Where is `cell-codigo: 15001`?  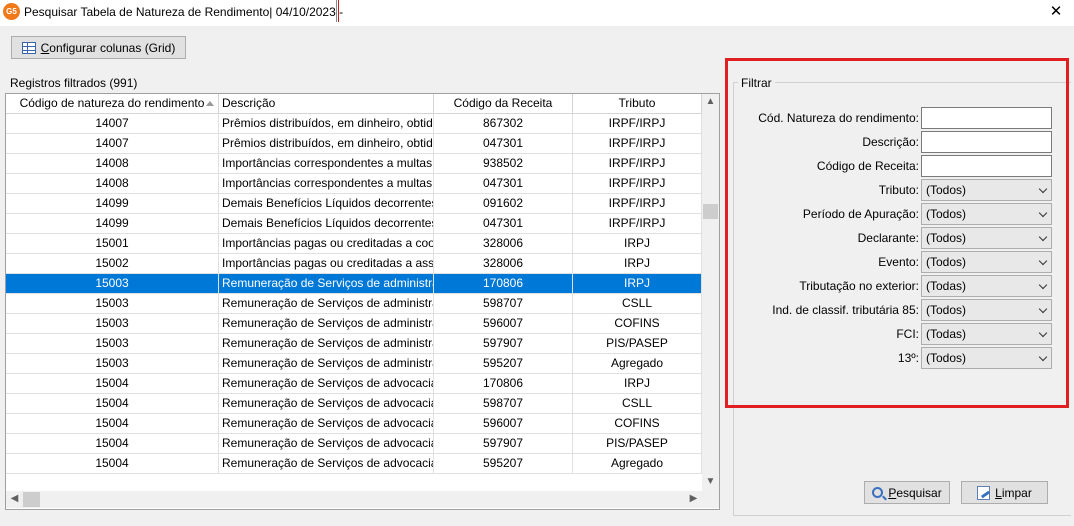 cell-codigo: 15001 is located at coordinates (112, 244).